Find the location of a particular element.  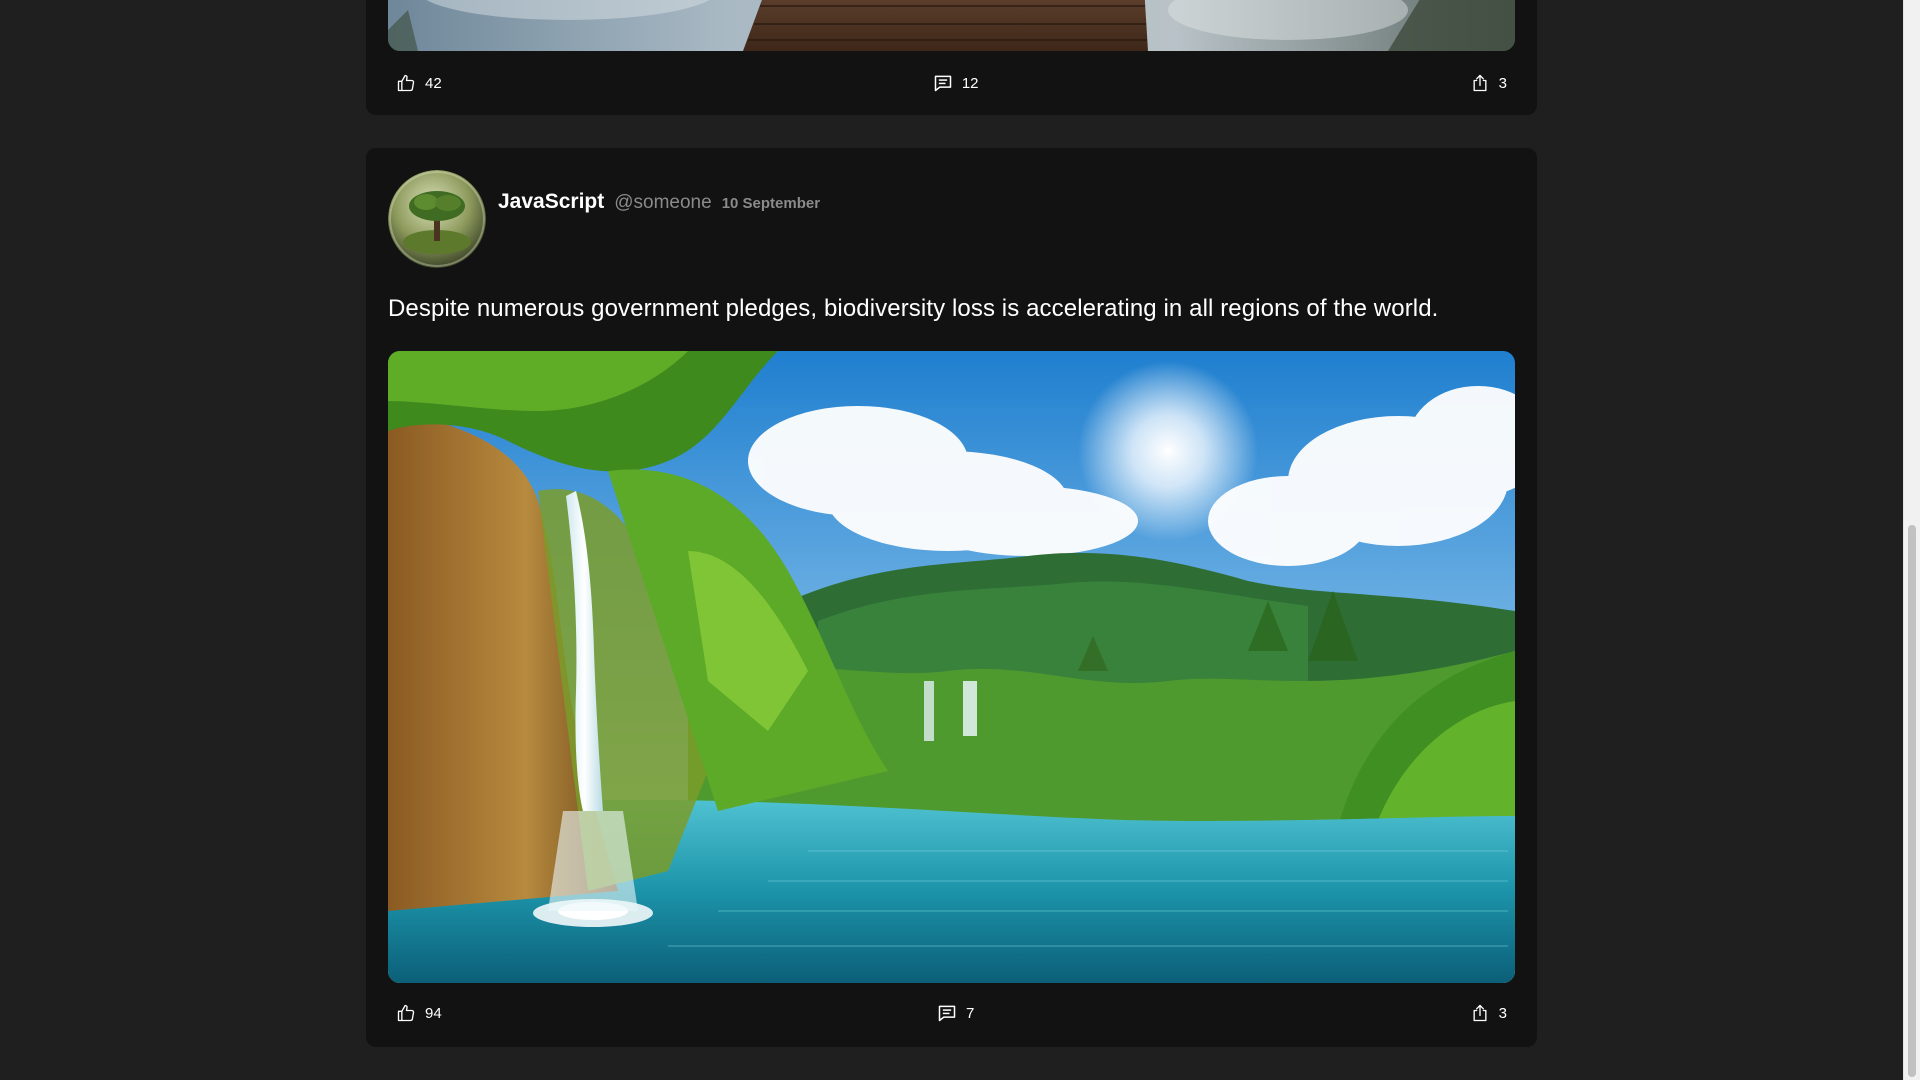

comment-count: 7 is located at coordinates (970, 1013).